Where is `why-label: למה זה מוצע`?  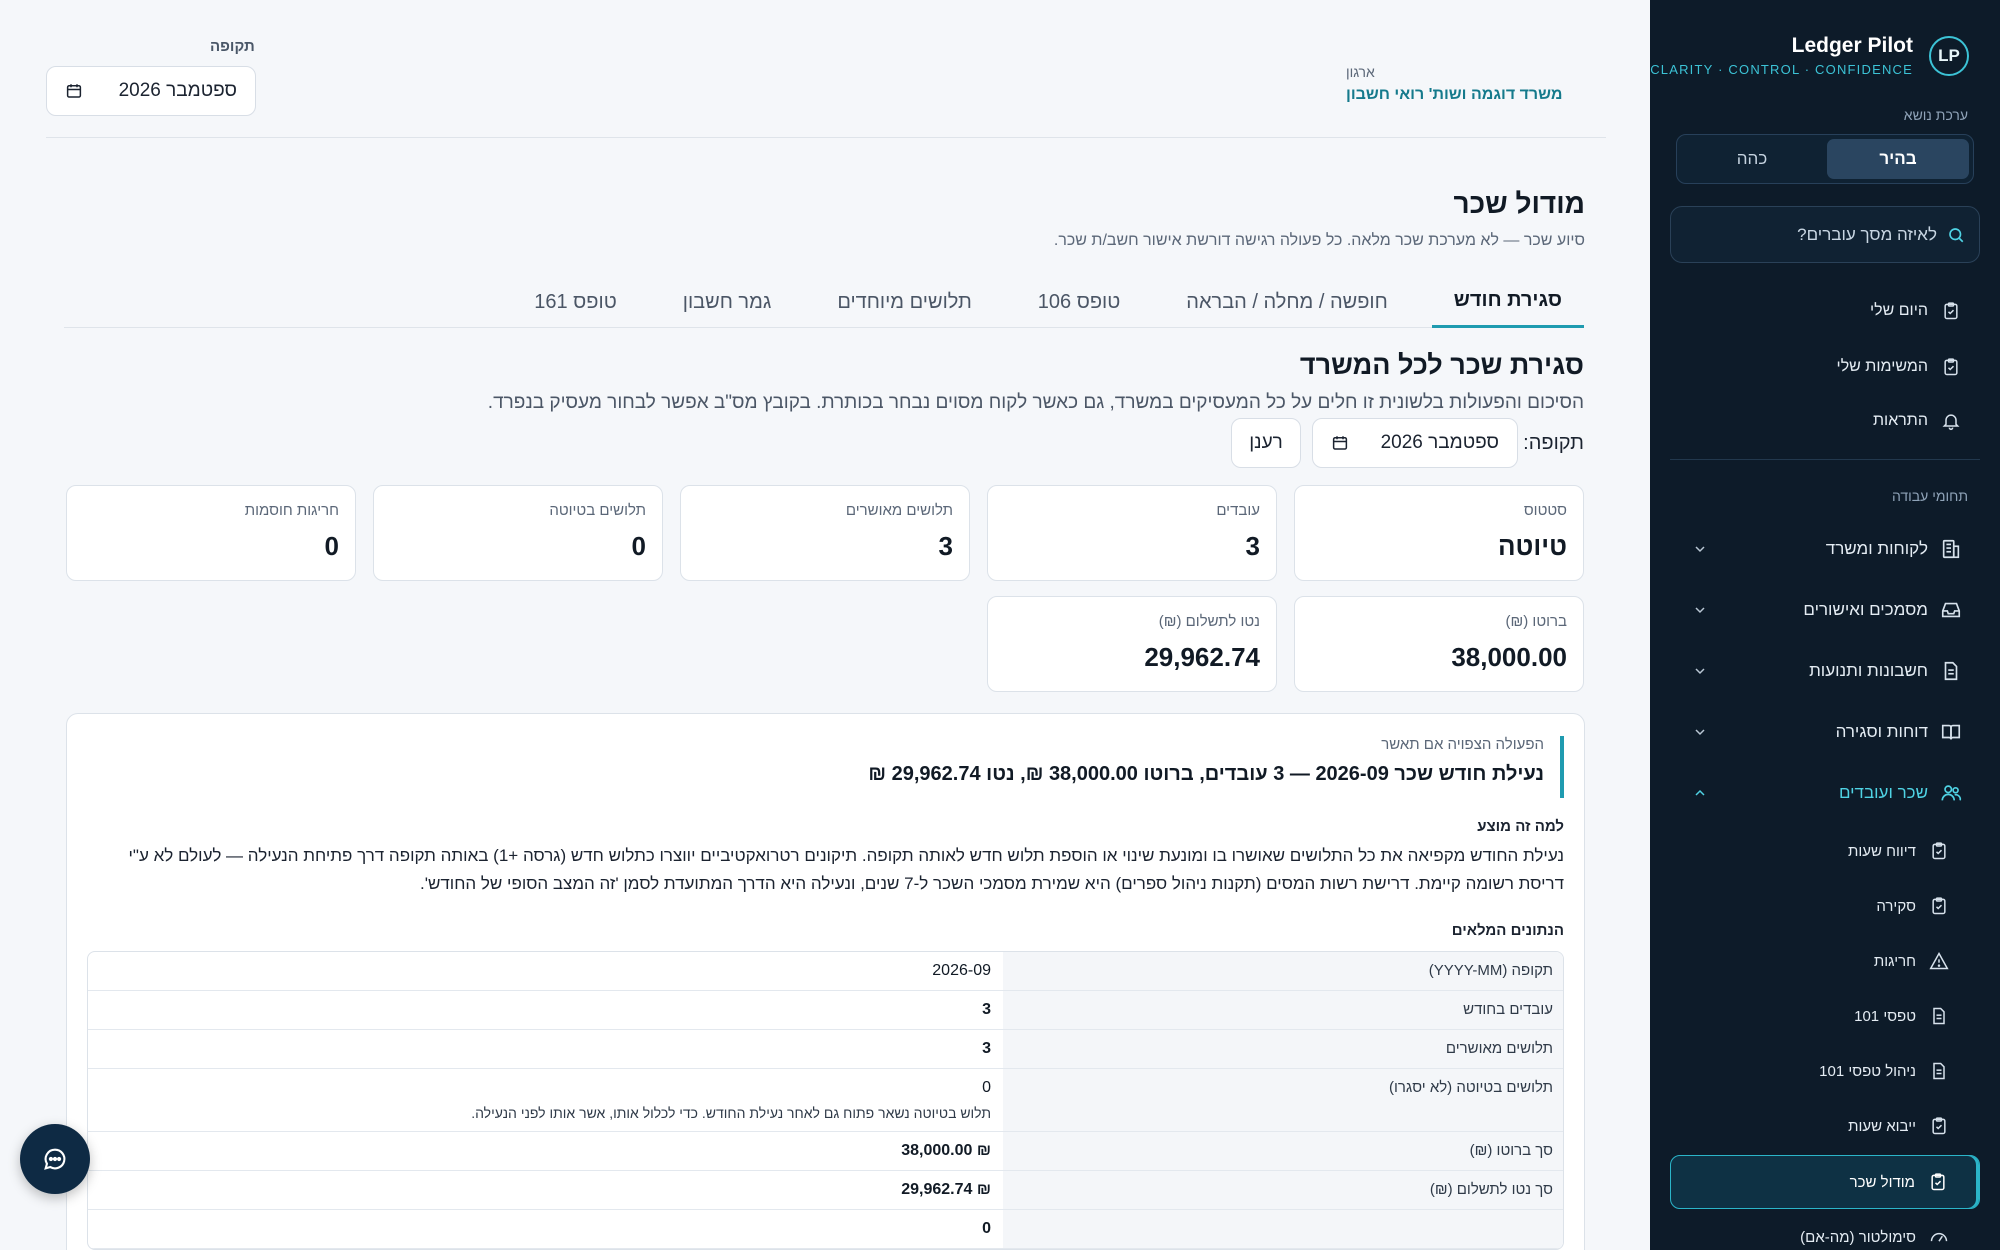 why-label: למה זה מוצע is located at coordinates (1520, 826).